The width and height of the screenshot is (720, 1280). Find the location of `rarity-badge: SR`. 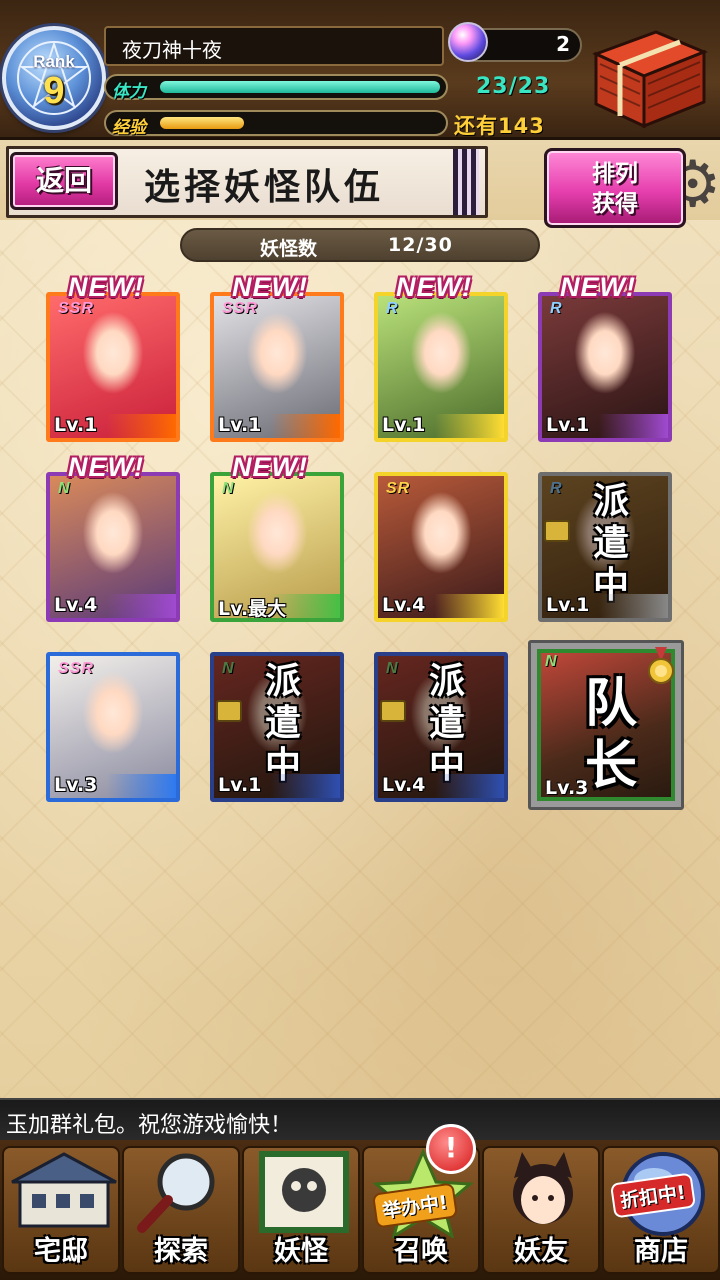

rarity-badge: SR is located at coordinates (398, 488).